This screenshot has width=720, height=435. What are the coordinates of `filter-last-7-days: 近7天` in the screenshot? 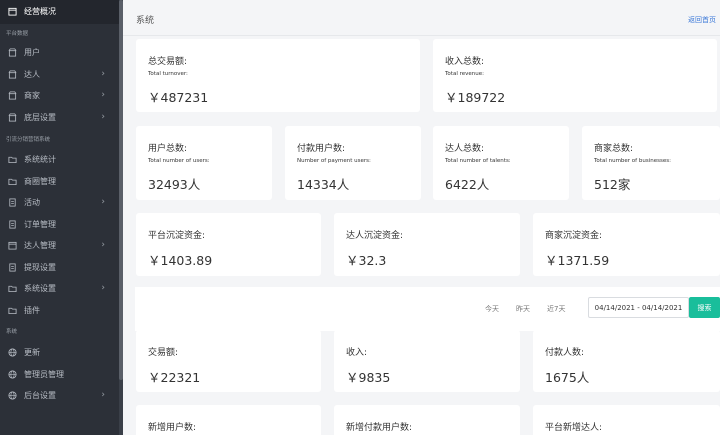 It's located at (556, 309).